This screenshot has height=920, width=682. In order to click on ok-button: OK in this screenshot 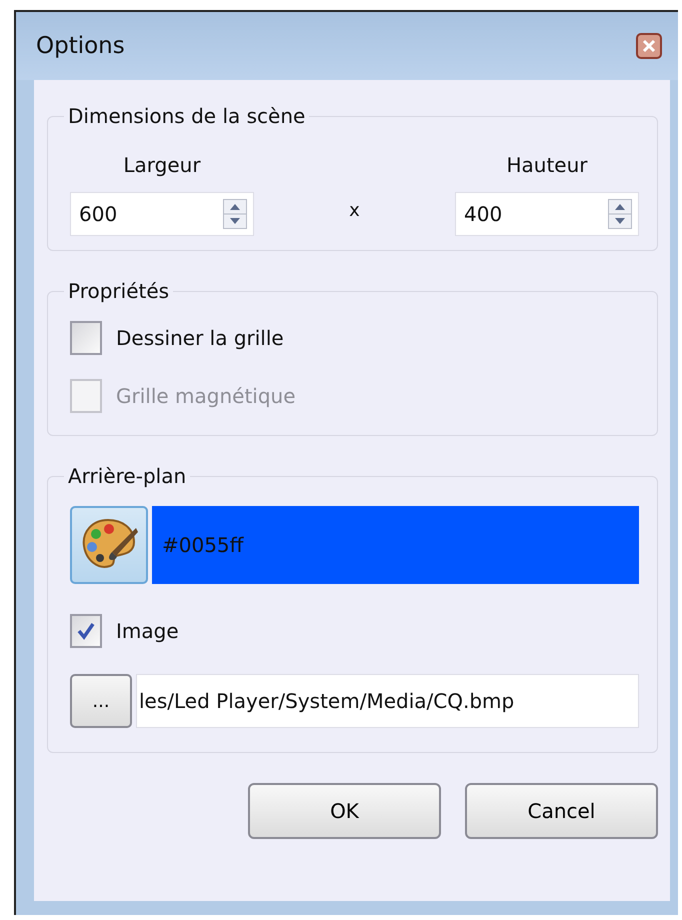, I will do `click(344, 811)`.